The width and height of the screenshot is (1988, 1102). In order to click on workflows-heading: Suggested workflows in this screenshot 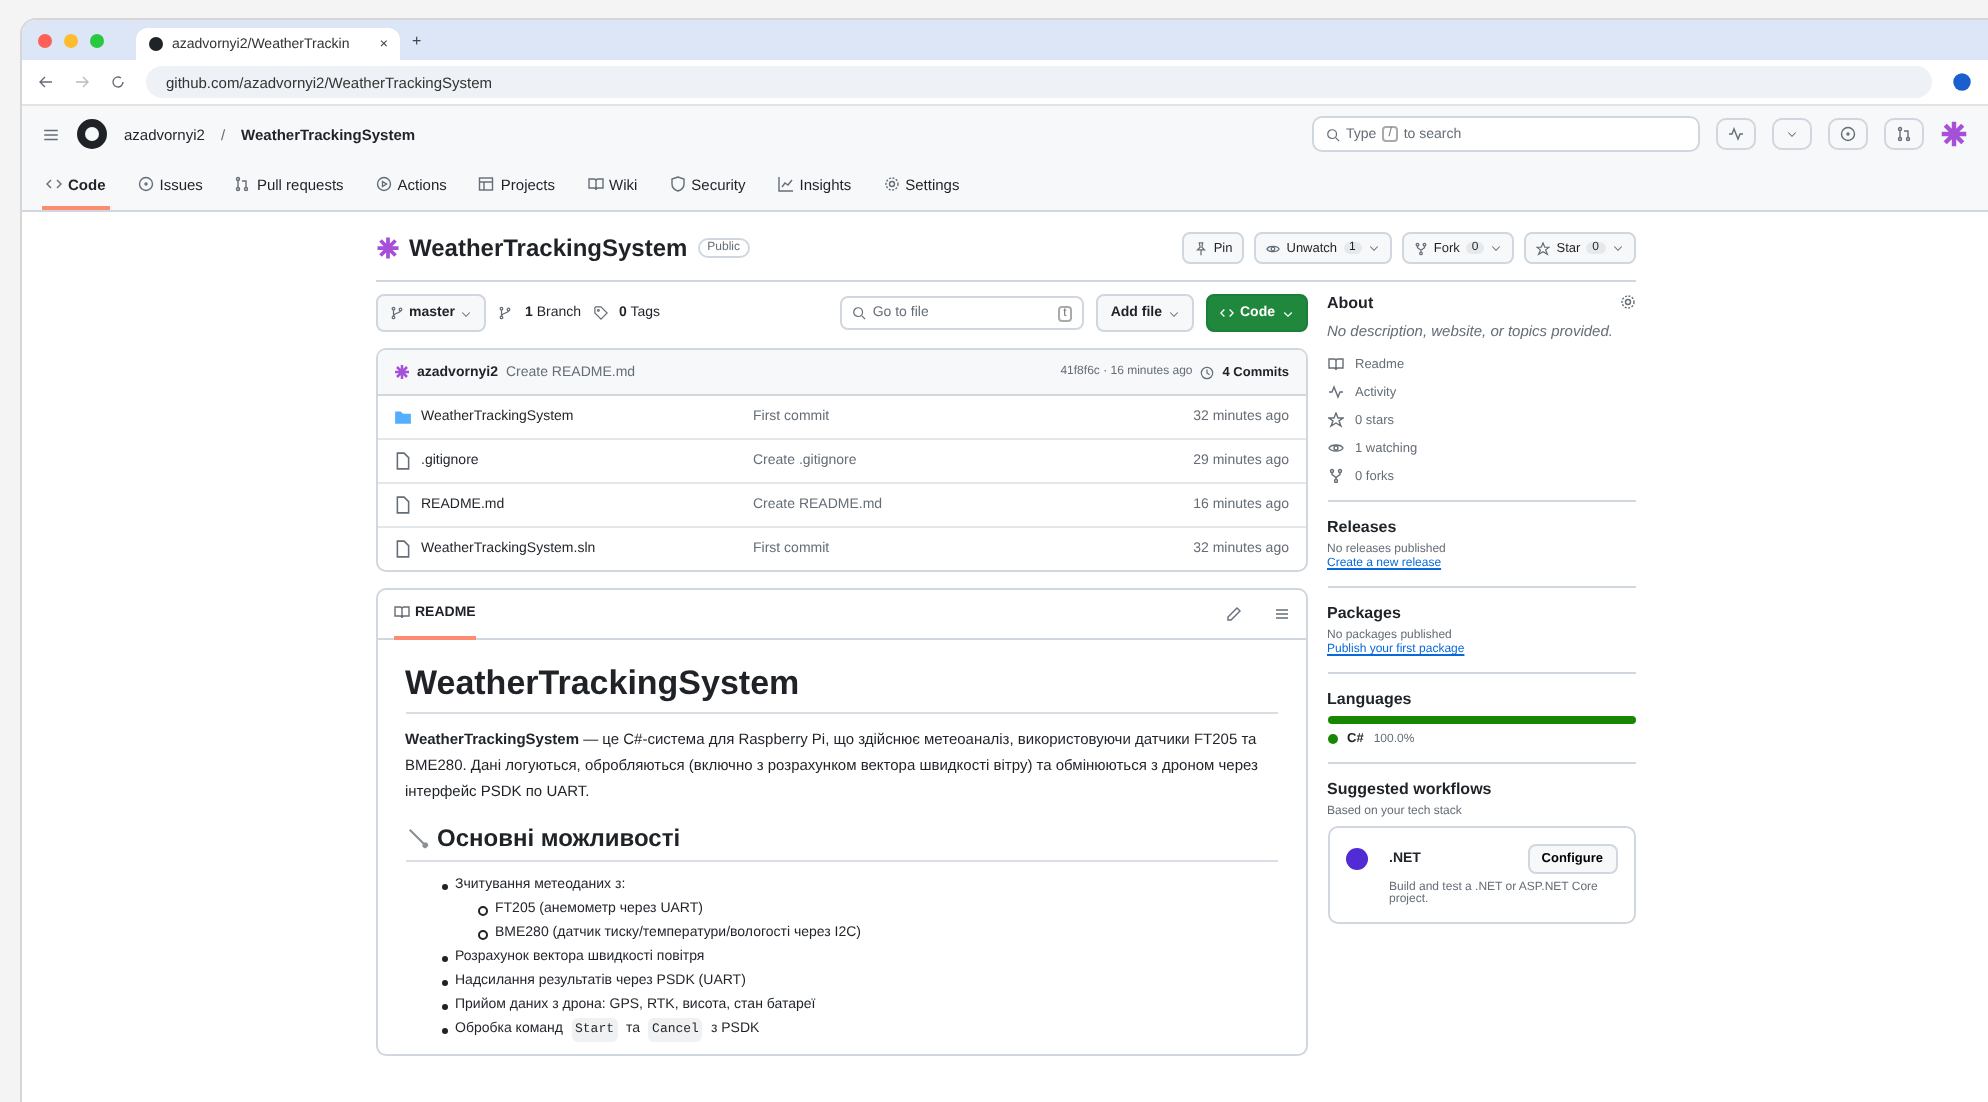, I will do `click(1409, 789)`.